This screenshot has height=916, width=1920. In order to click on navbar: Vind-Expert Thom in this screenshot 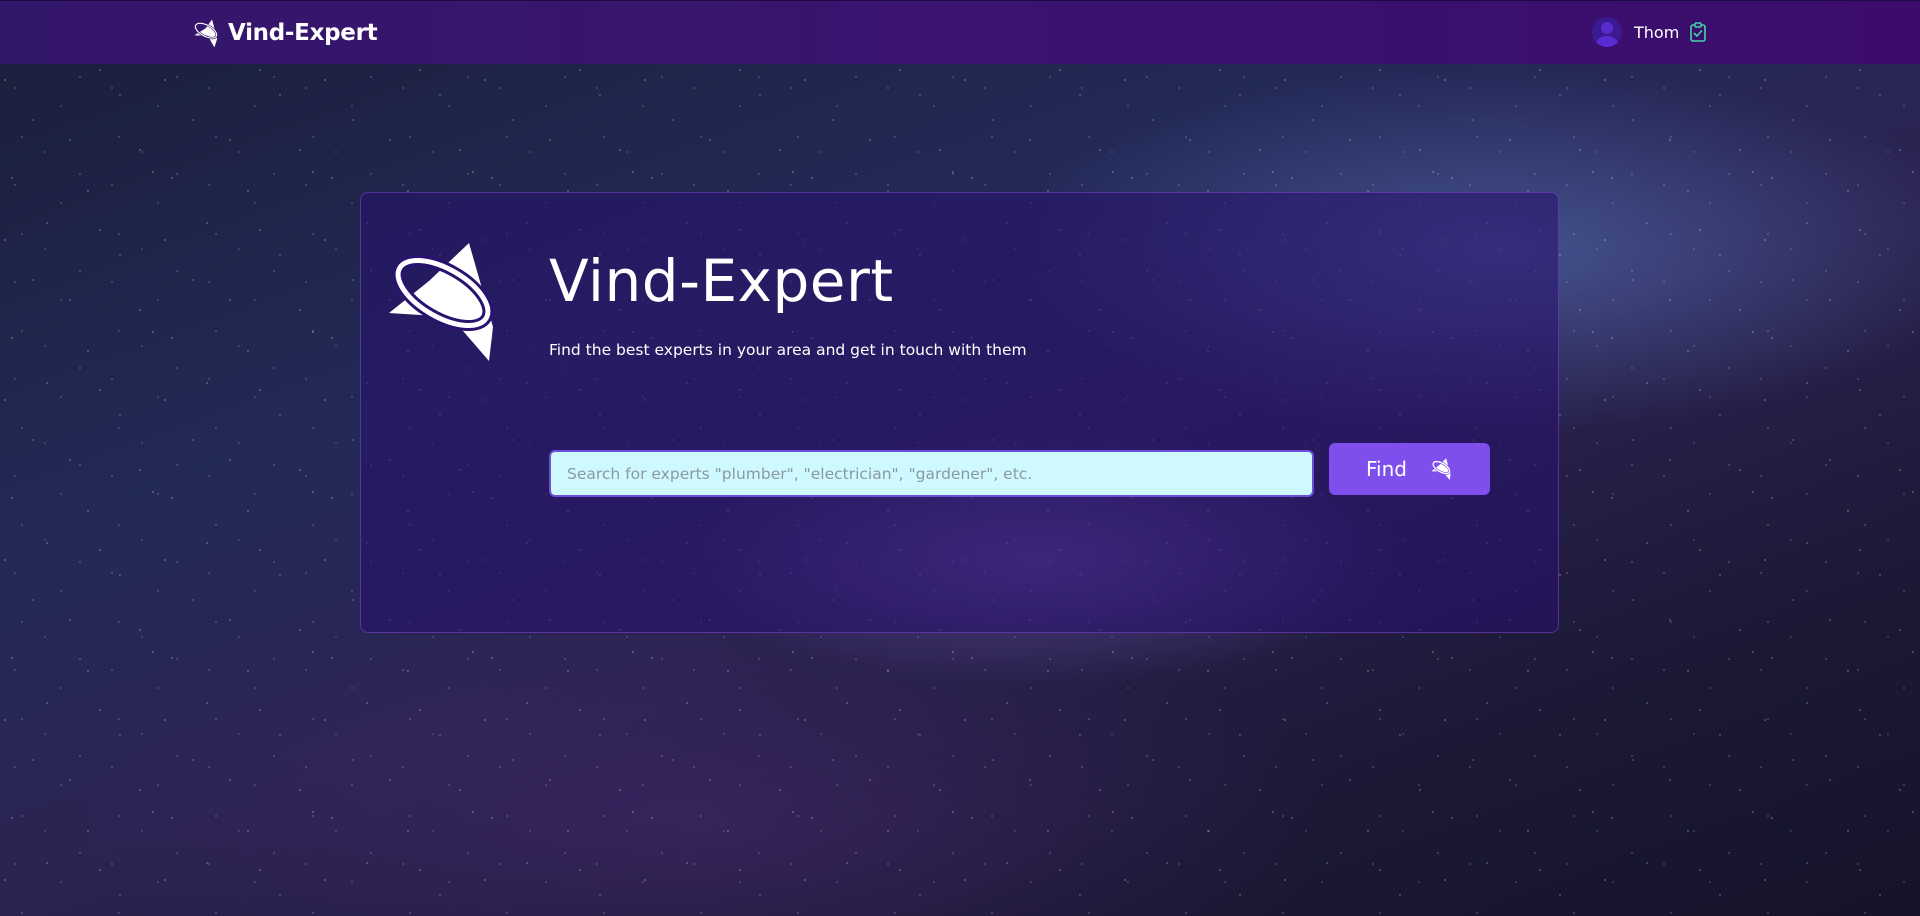, I will do `click(960, 32)`.